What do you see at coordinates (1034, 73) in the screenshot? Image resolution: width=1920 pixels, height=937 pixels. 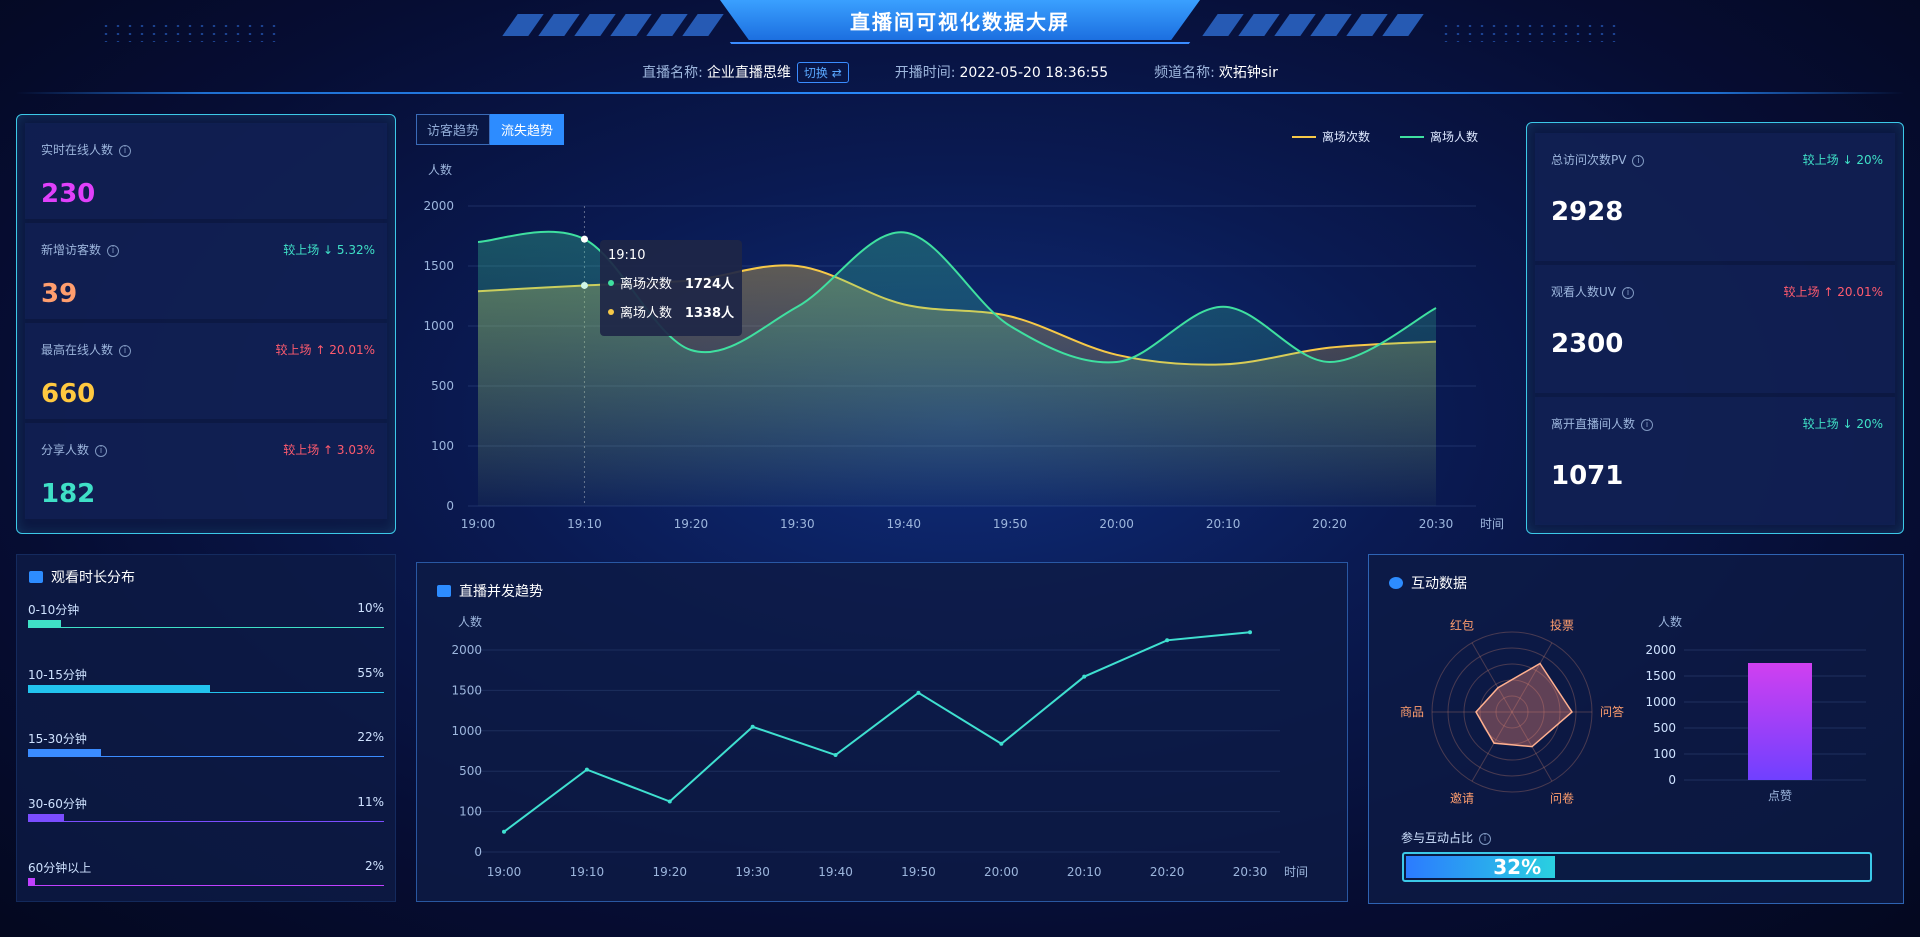 I see `start-time-value: 2022-05-20 18:36:55` at bounding box center [1034, 73].